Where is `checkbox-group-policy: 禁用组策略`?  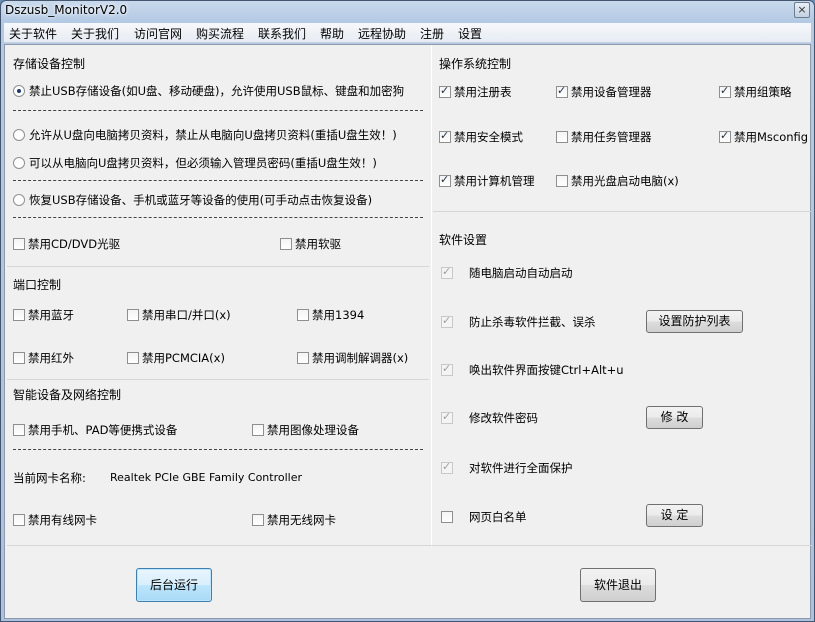 checkbox-group-policy: 禁用组策略 is located at coordinates (755, 92).